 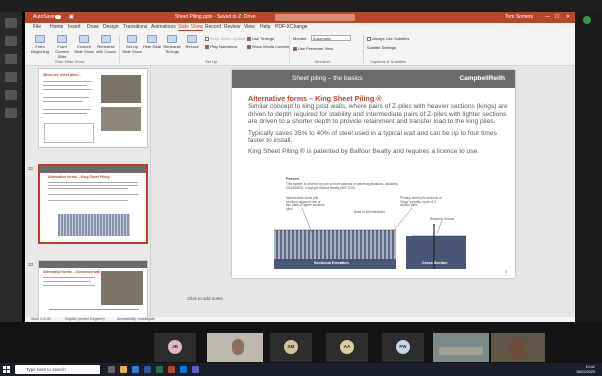 What do you see at coordinates (175, 347) in the screenshot?
I see `participant-tile: JB` at bounding box center [175, 347].